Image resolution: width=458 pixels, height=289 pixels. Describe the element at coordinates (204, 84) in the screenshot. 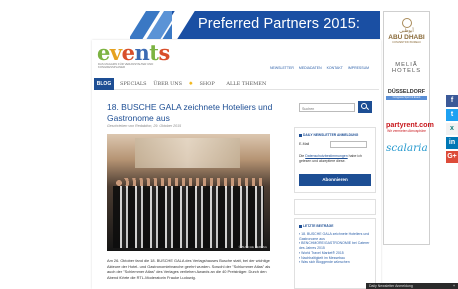

I see `nav-shop: ✹ SHOP` at that location.